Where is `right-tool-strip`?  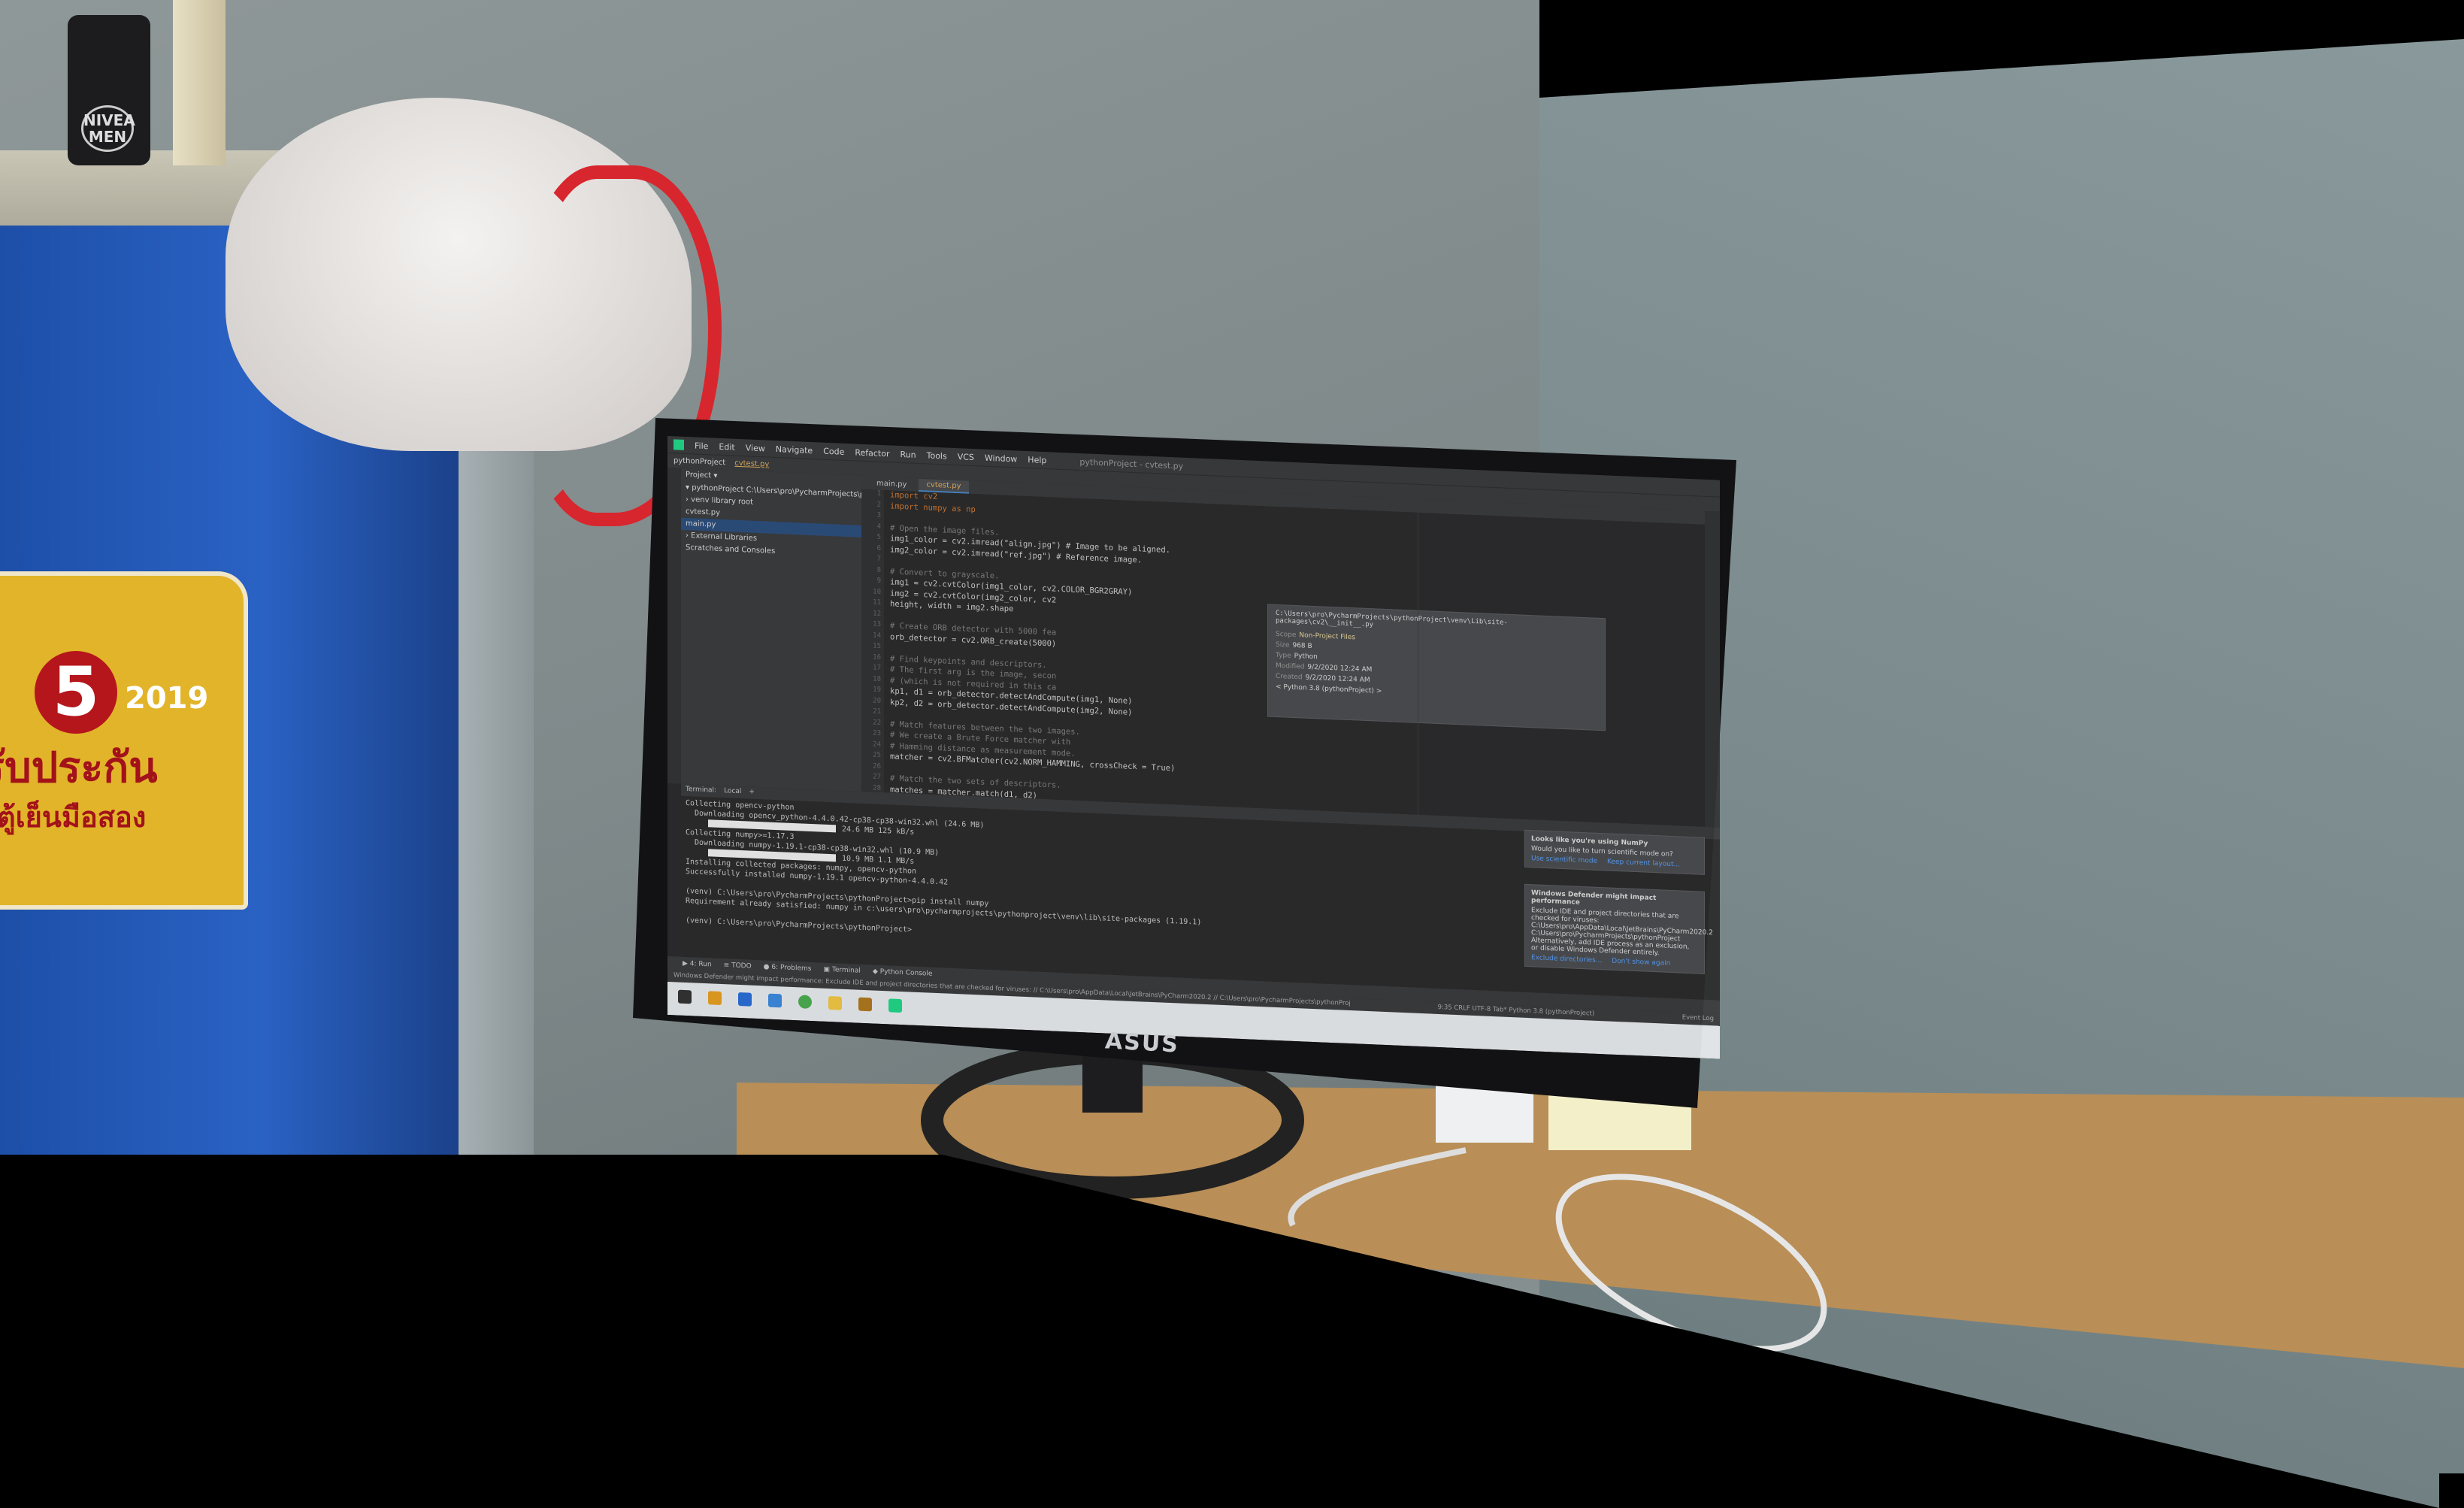 right-tool-strip is located at coordinates (1712, 669).